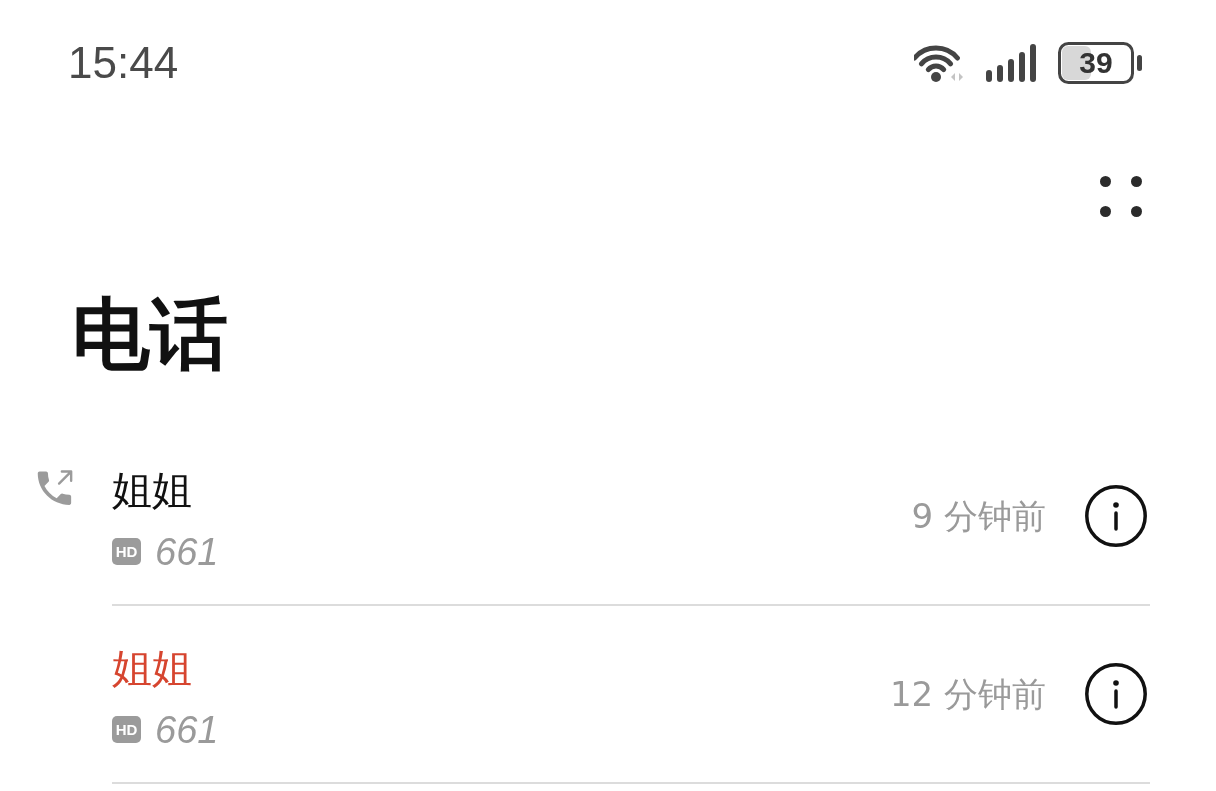 The image size is (1216, 791). What do you see at coordinates (1096, 63) in the screenshot?
I see `battery-percent: 39` at bounding box center [1096, 63].